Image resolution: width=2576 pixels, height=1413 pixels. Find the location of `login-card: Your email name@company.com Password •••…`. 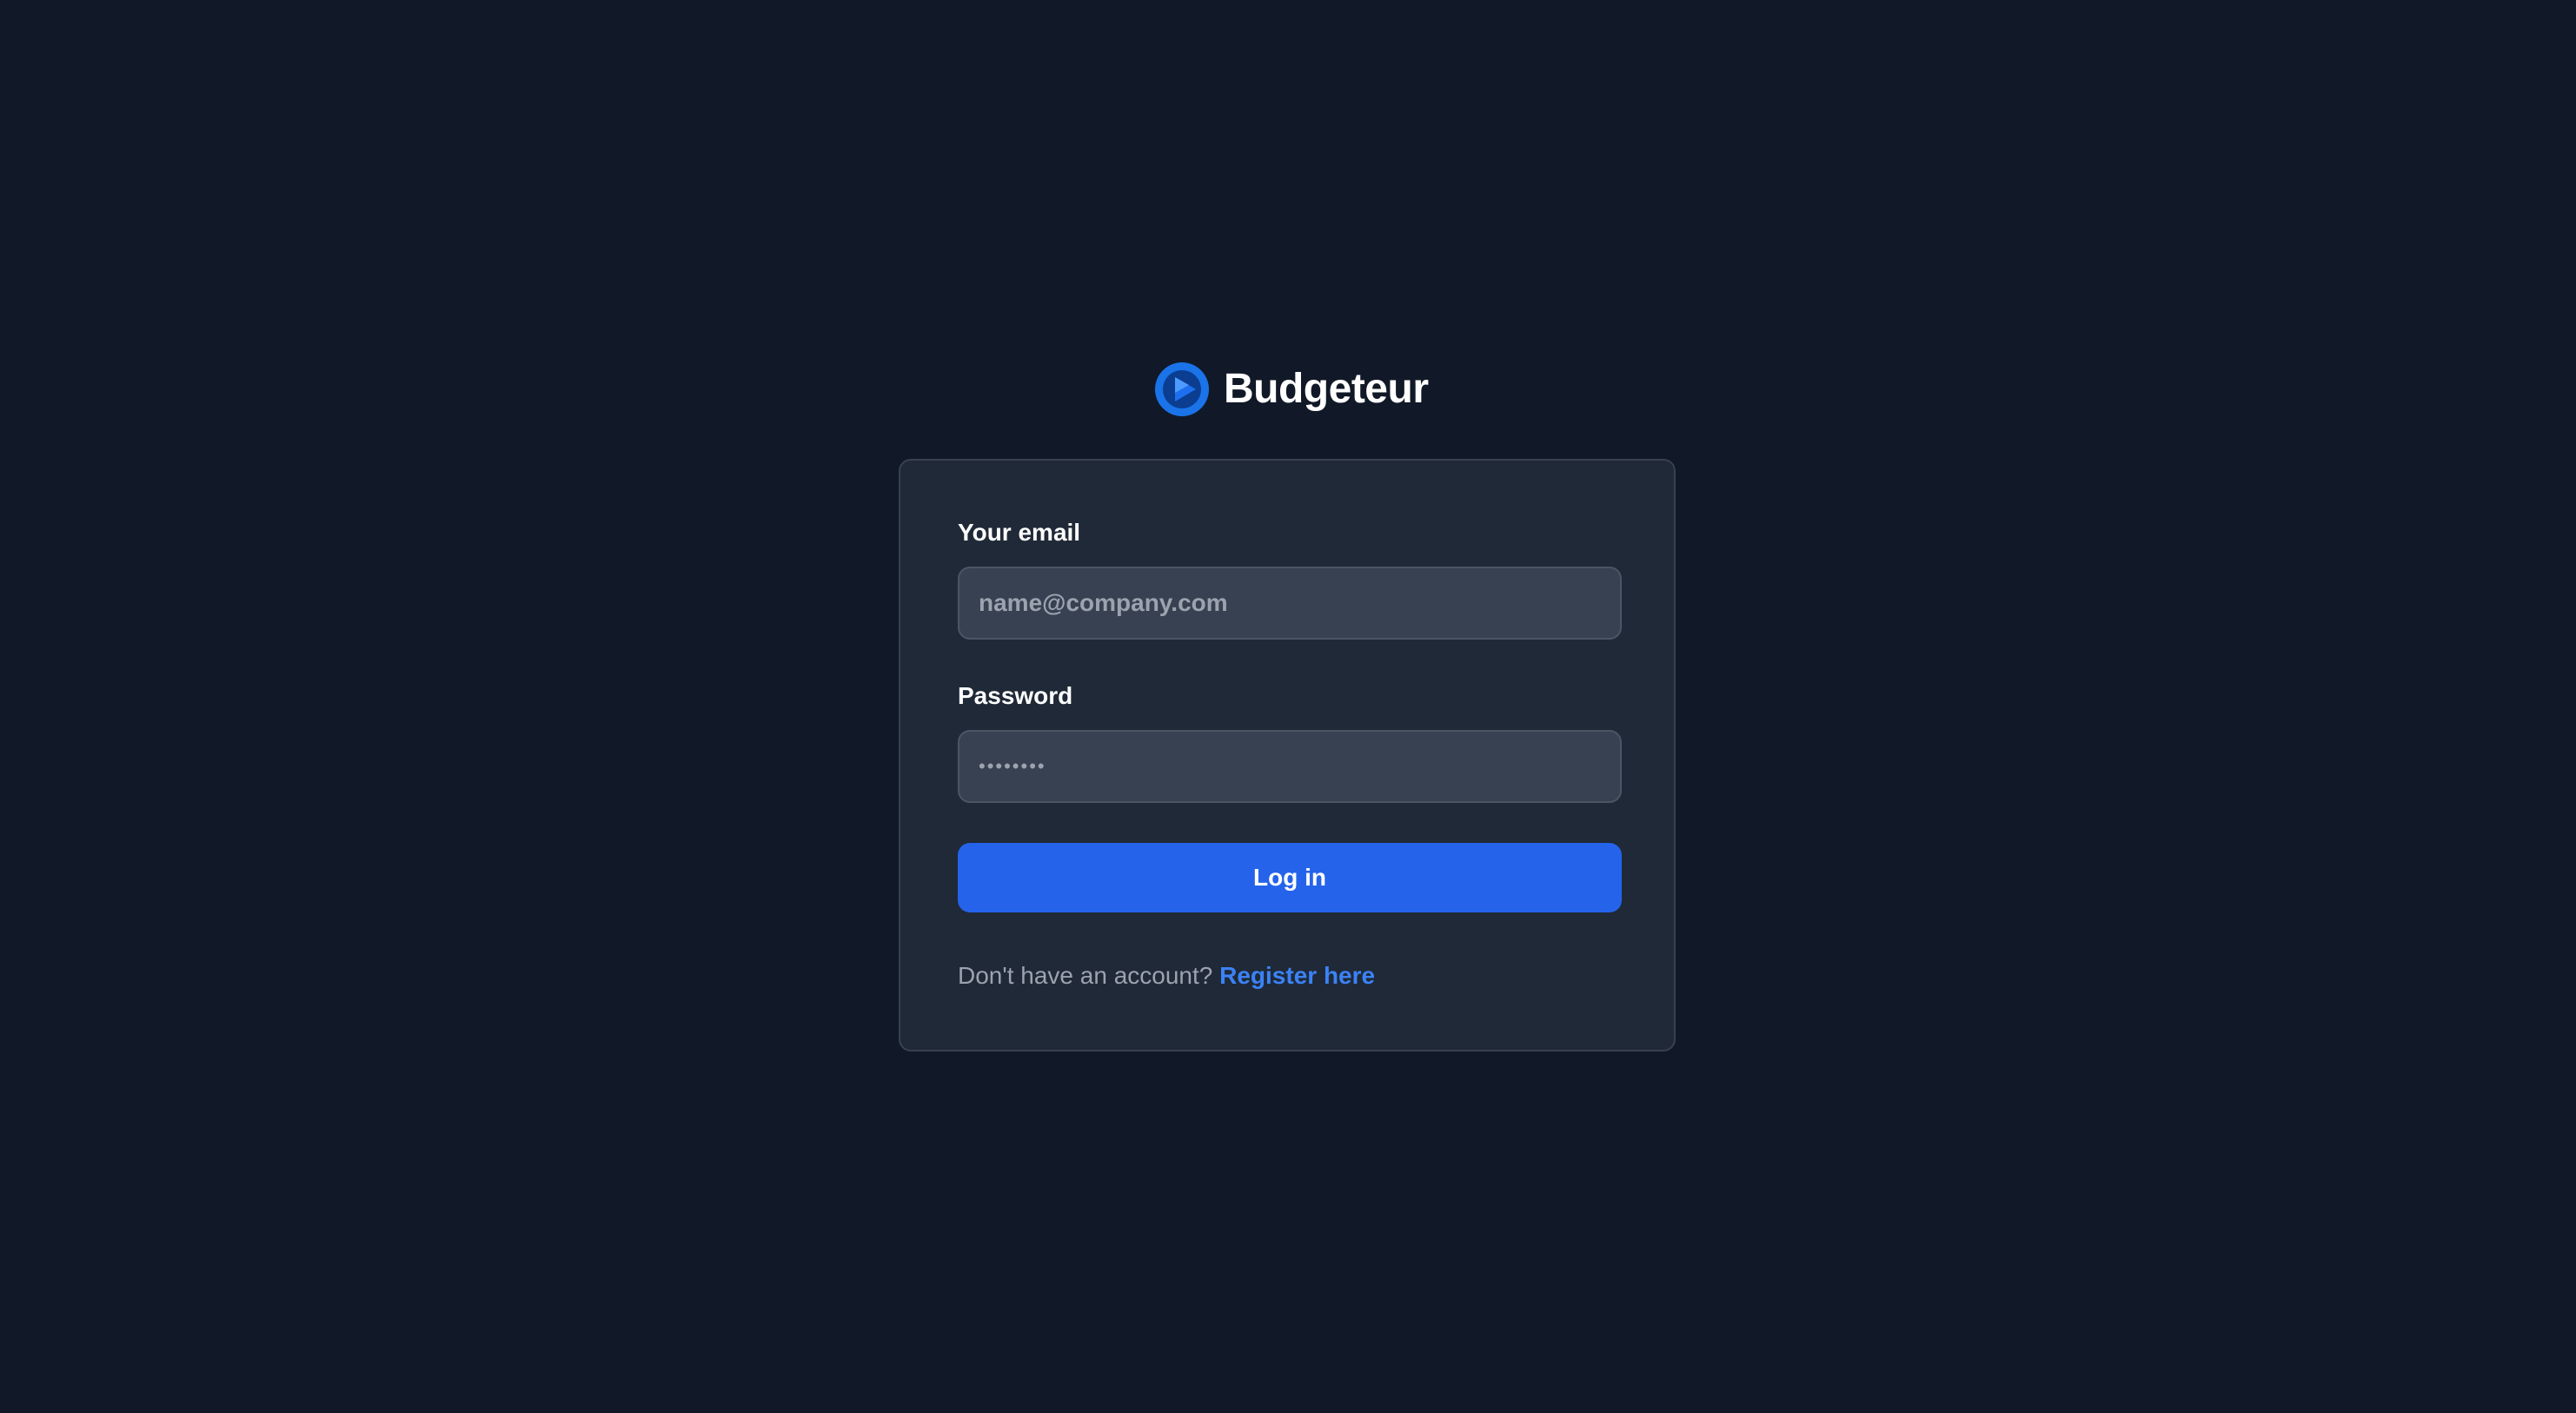

login-card: Your email name@company.com Password •••… is located at coordinates (1287, 755).